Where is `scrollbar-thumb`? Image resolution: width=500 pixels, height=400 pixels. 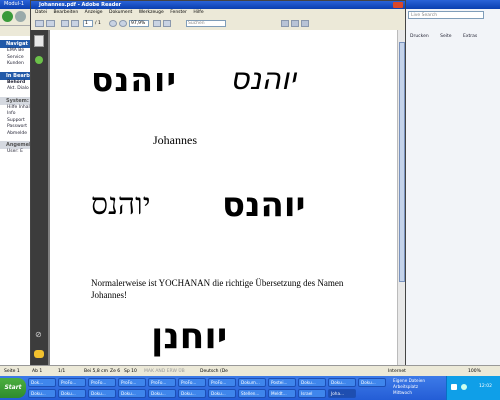
scrollbar-thumb is located at coordinates (402, 162).